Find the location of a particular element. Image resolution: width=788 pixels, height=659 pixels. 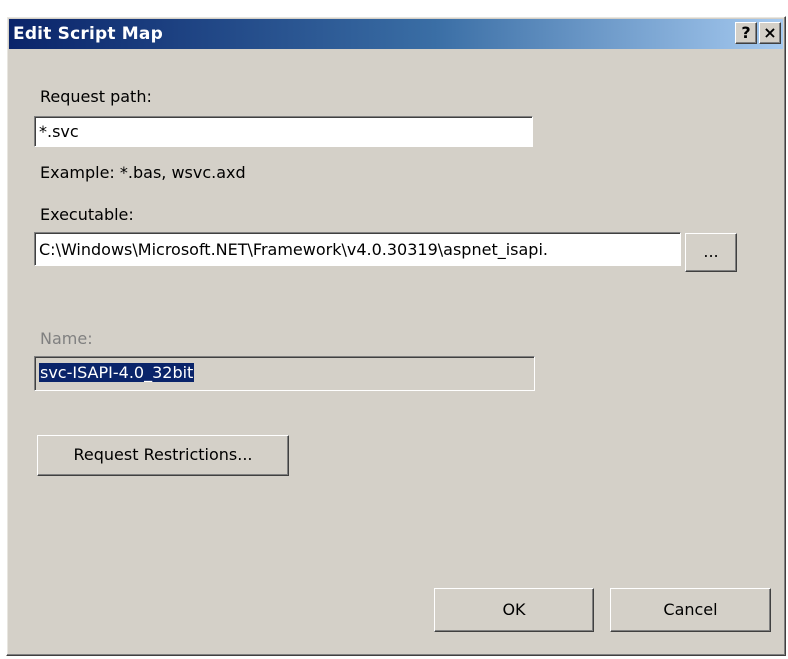

help-icon: ? is located at coordinates (746, 32).